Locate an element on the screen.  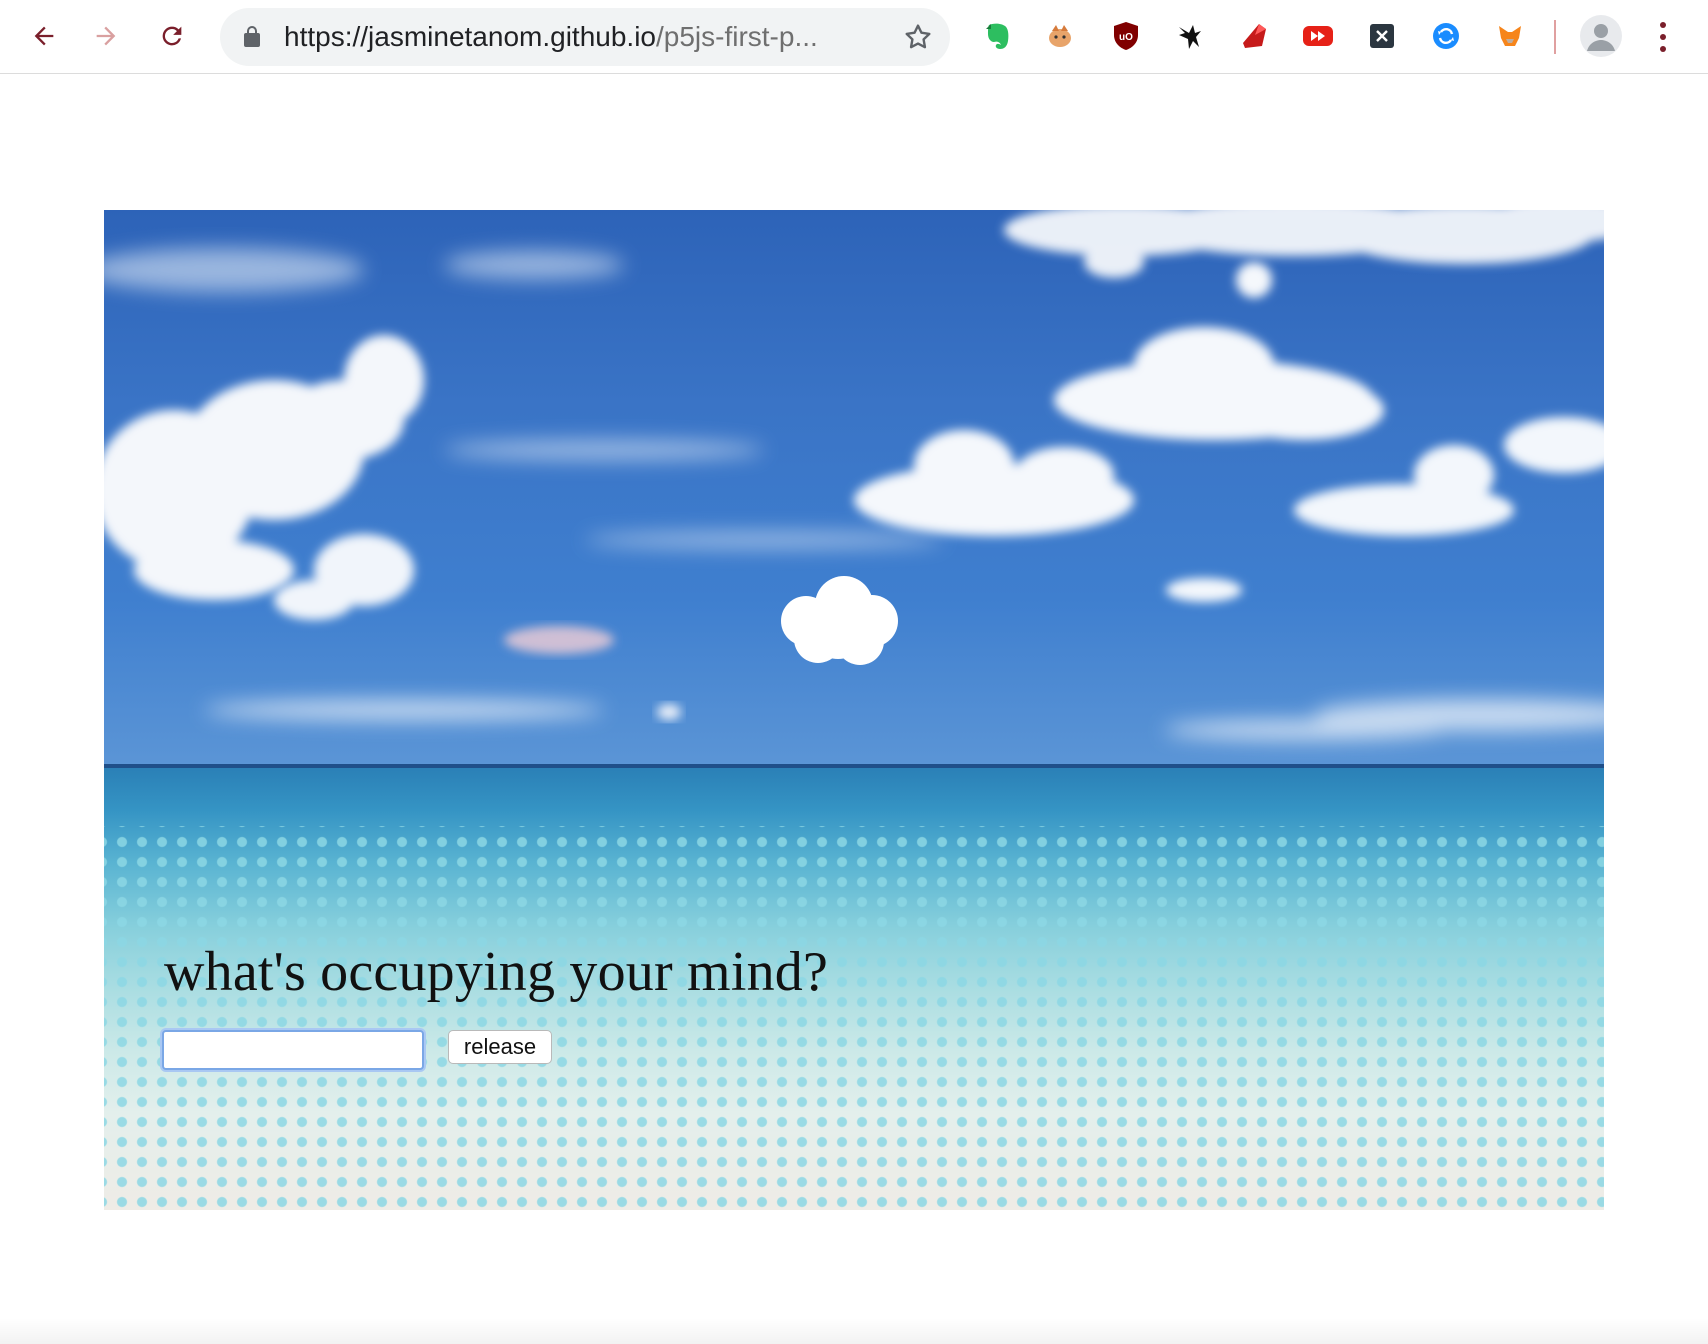
window-bottom-edge is located at coordinates (854, 1331).